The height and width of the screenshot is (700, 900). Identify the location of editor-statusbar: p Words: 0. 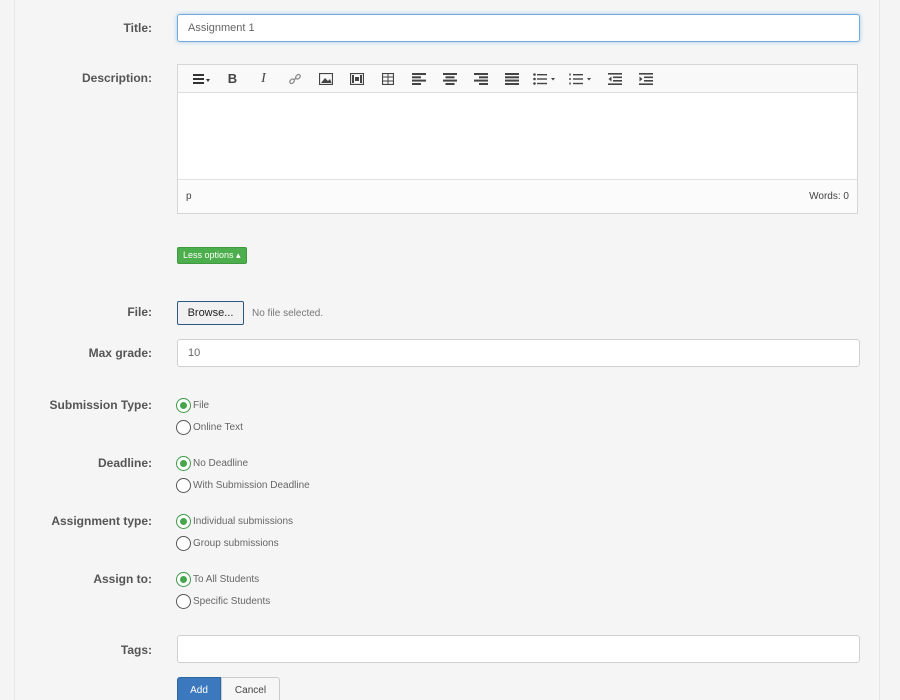
(517, 196).